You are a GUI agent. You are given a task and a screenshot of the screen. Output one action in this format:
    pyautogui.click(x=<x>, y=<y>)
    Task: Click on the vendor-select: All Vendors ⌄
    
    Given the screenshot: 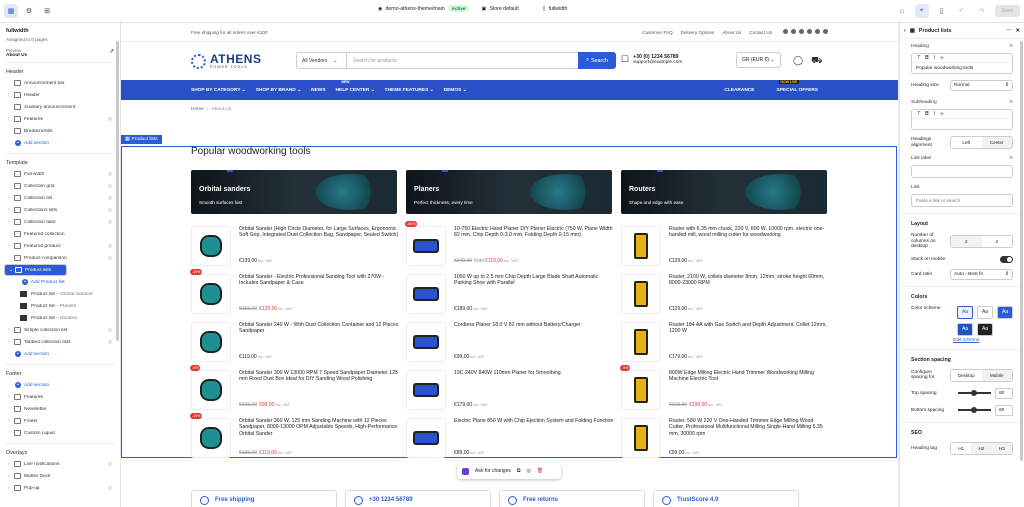 What is the action you would take?
    pyautogui.click(x=322, y=60)
    